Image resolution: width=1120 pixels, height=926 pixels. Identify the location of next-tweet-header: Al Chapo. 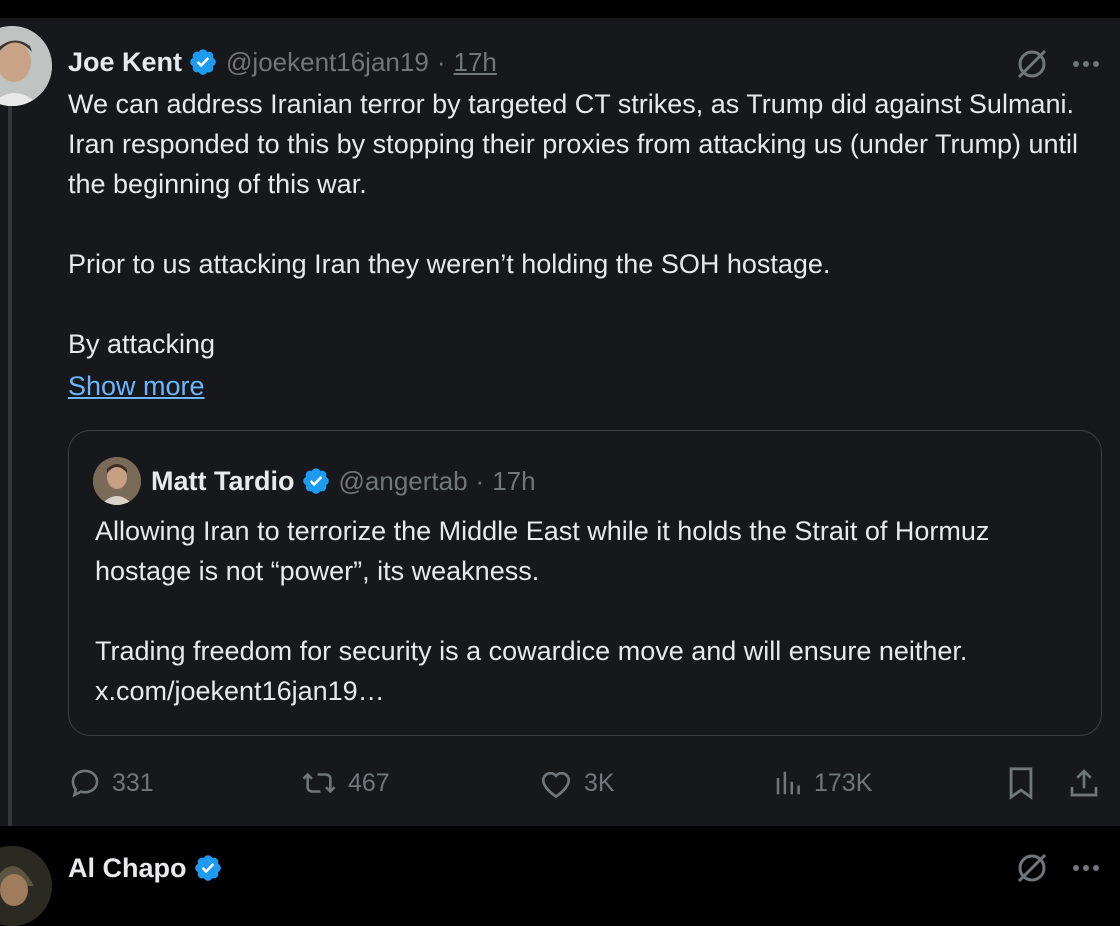
(149, 868).